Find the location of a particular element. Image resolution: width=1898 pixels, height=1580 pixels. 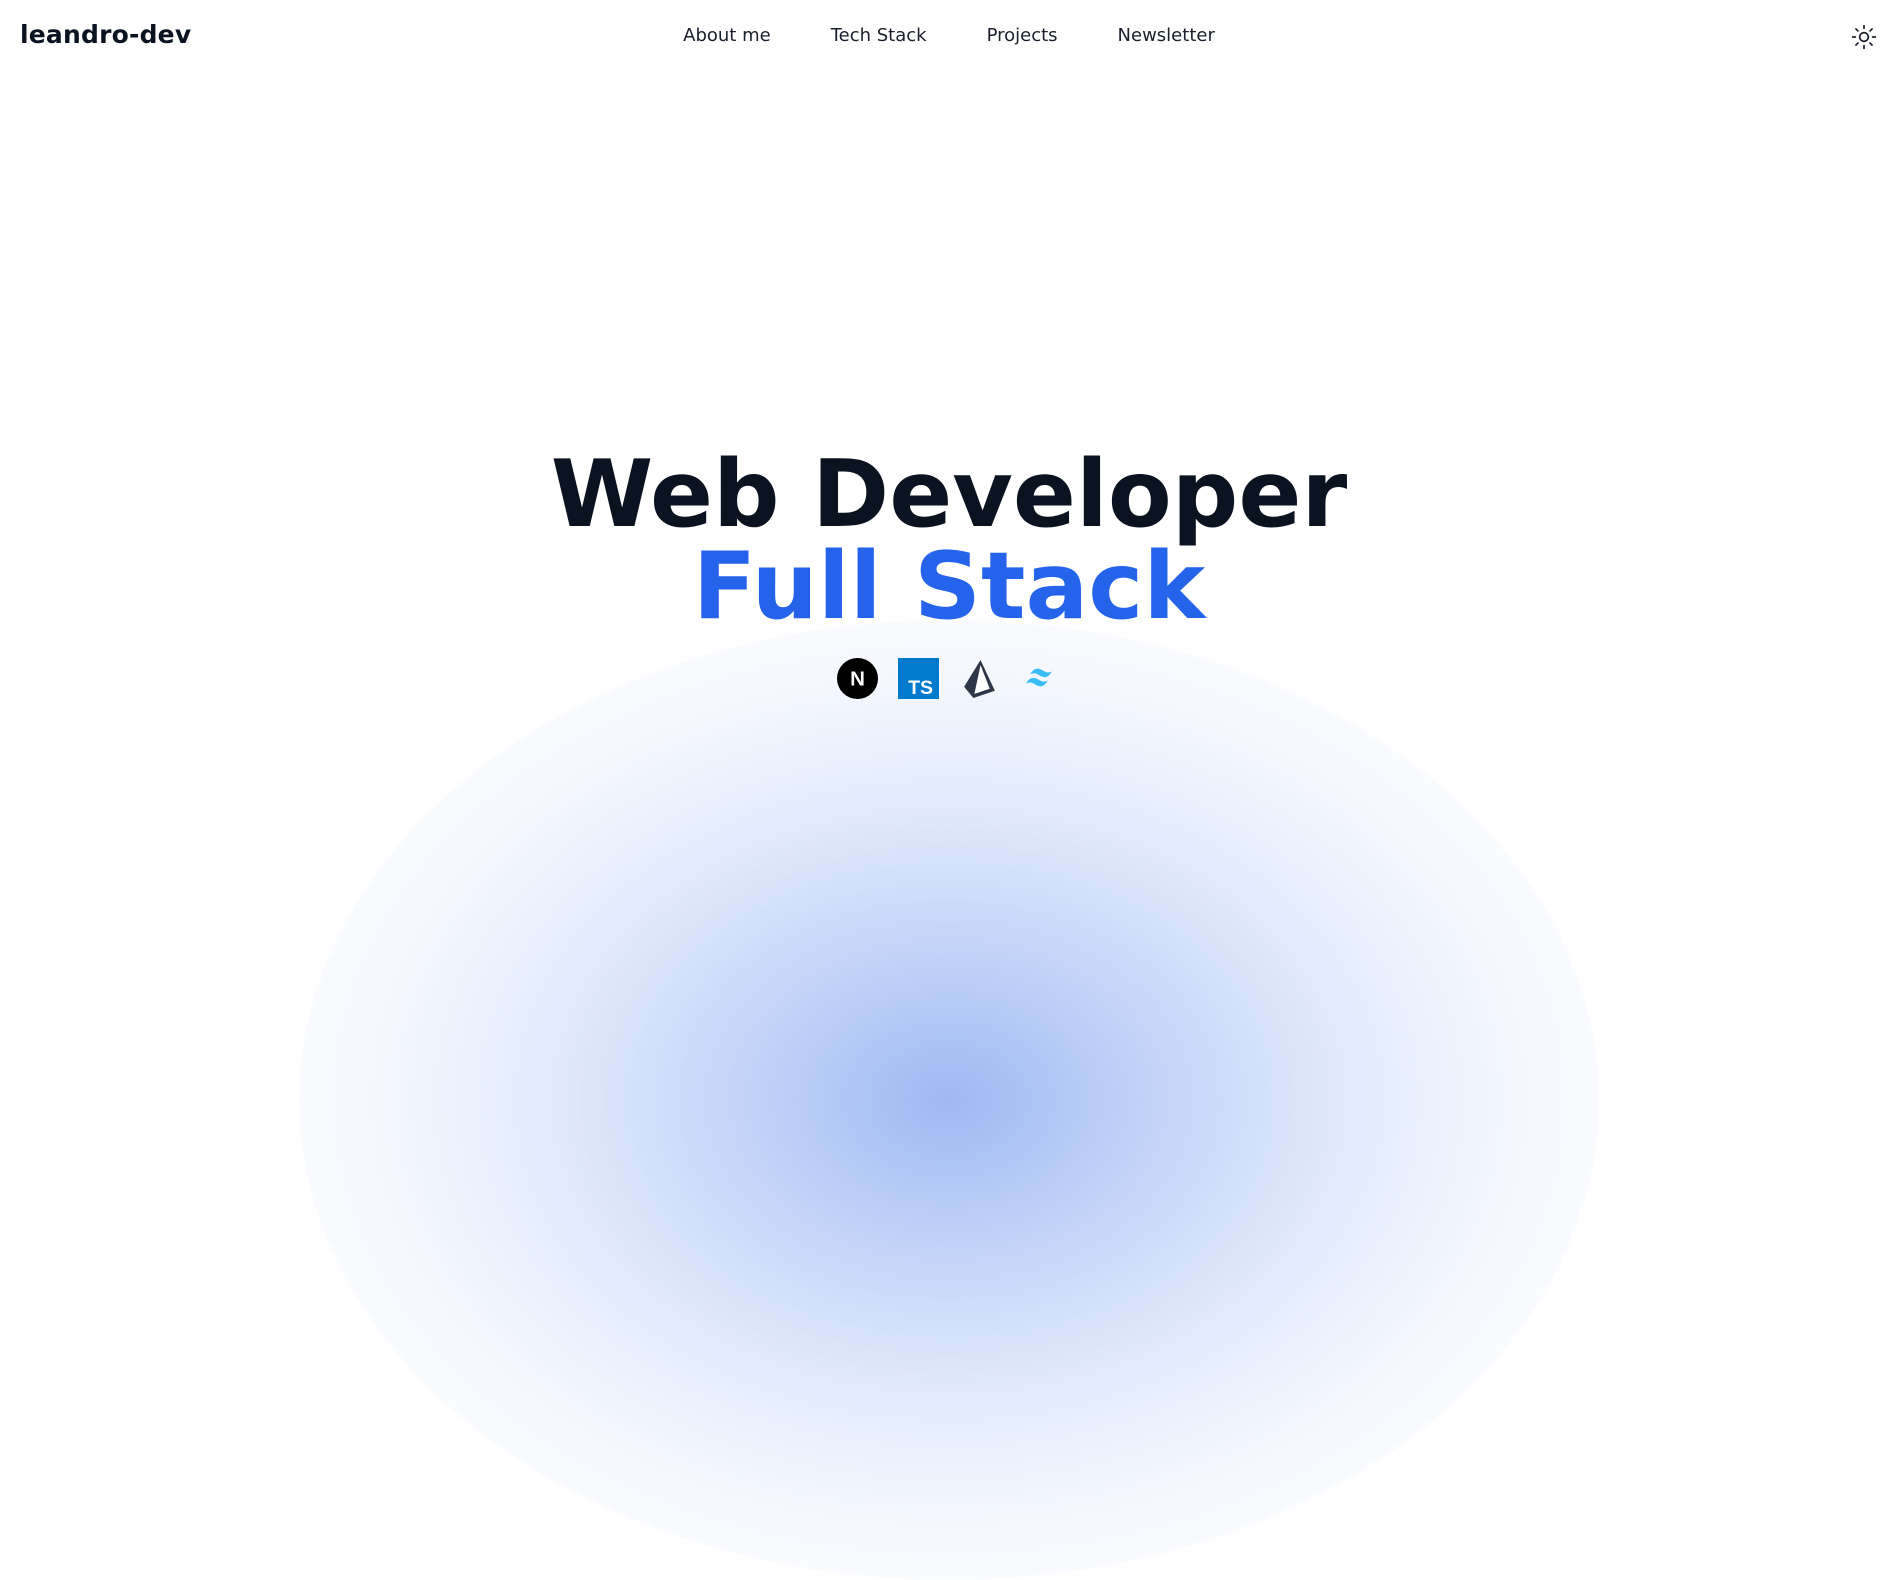

nav-link-about-me: About me is located at coordinates (727, 35).